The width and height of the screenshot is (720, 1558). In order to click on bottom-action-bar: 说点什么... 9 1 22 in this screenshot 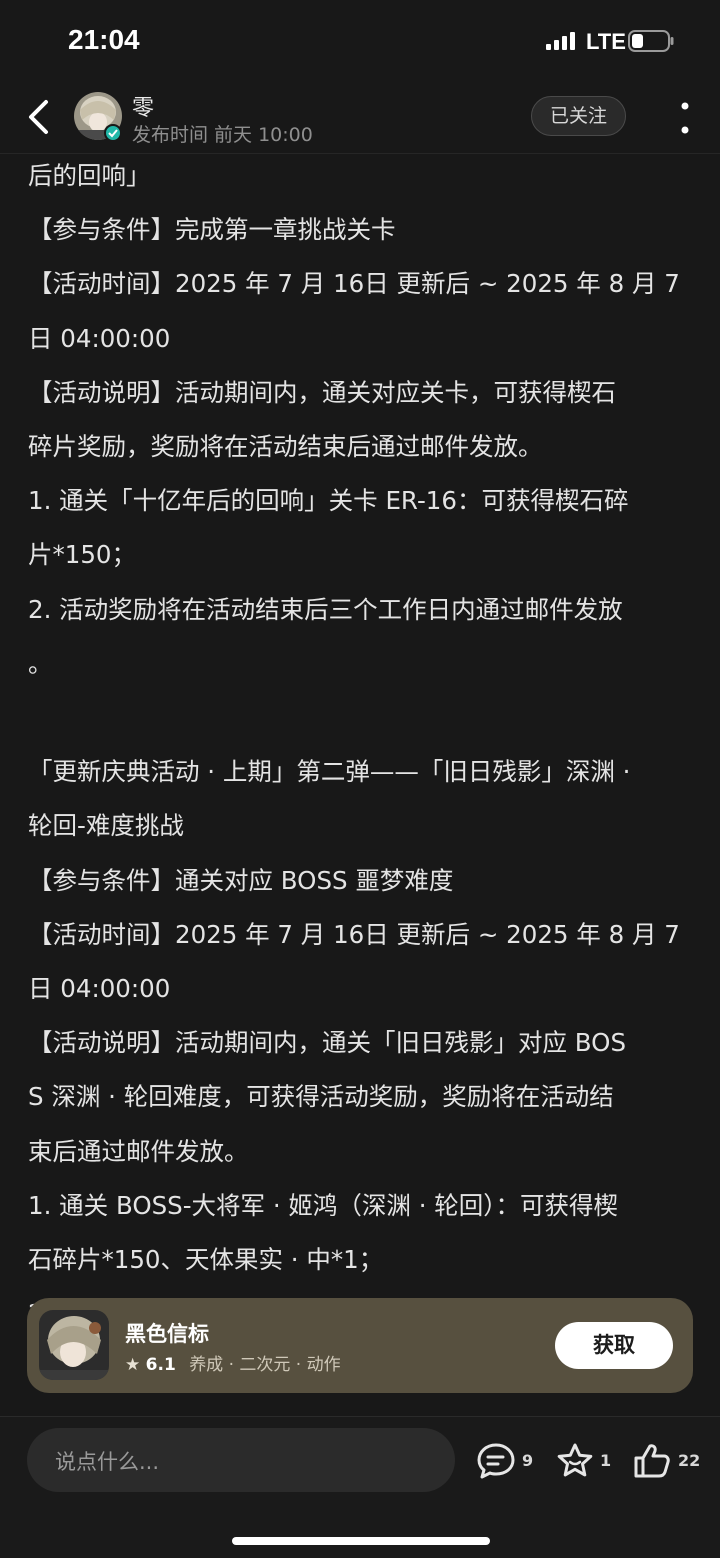, I will do `click(360, 1487)`.